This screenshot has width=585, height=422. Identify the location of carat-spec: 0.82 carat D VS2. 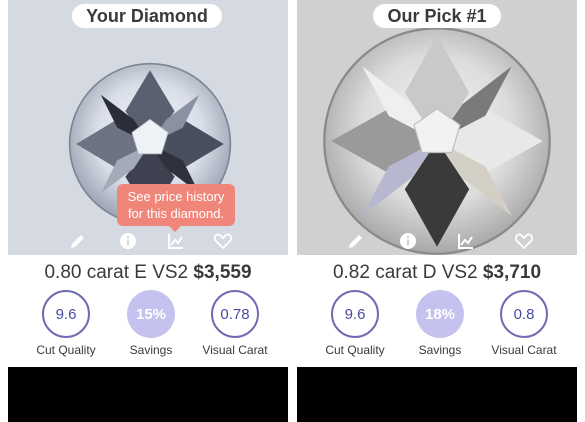
(405, 272).